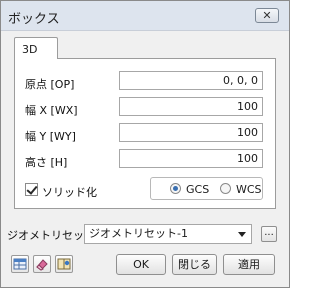 Image resolution: width=320 pixels, height=288 pixels. Describe the element at coordinates (46, 162) in the screenshot. I see `height-label: 高さ [H]` at that location.